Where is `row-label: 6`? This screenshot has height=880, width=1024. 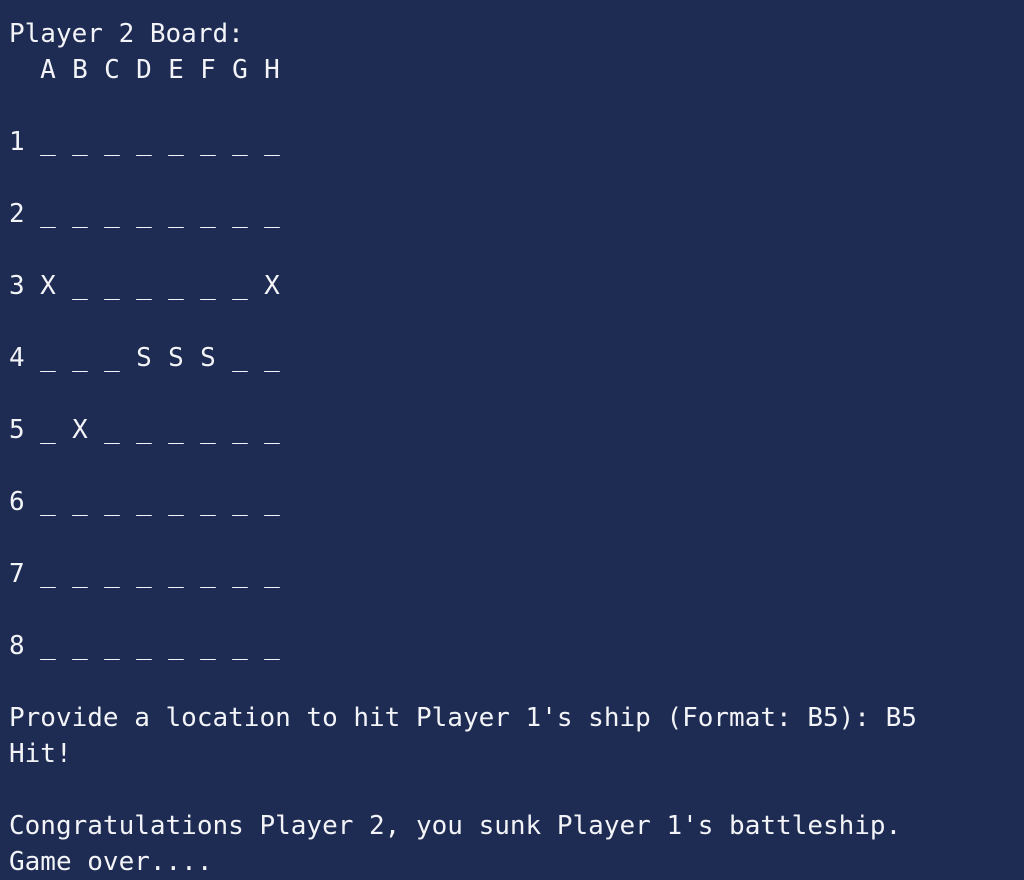 row-label: 6 is located at coordinates (17, 502).